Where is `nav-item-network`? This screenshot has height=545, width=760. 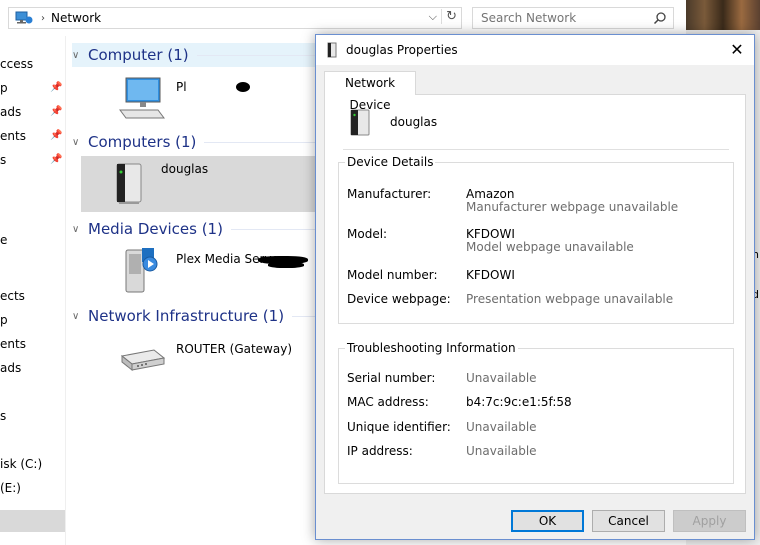 nav-item-network is located at coordinates (32, 521).